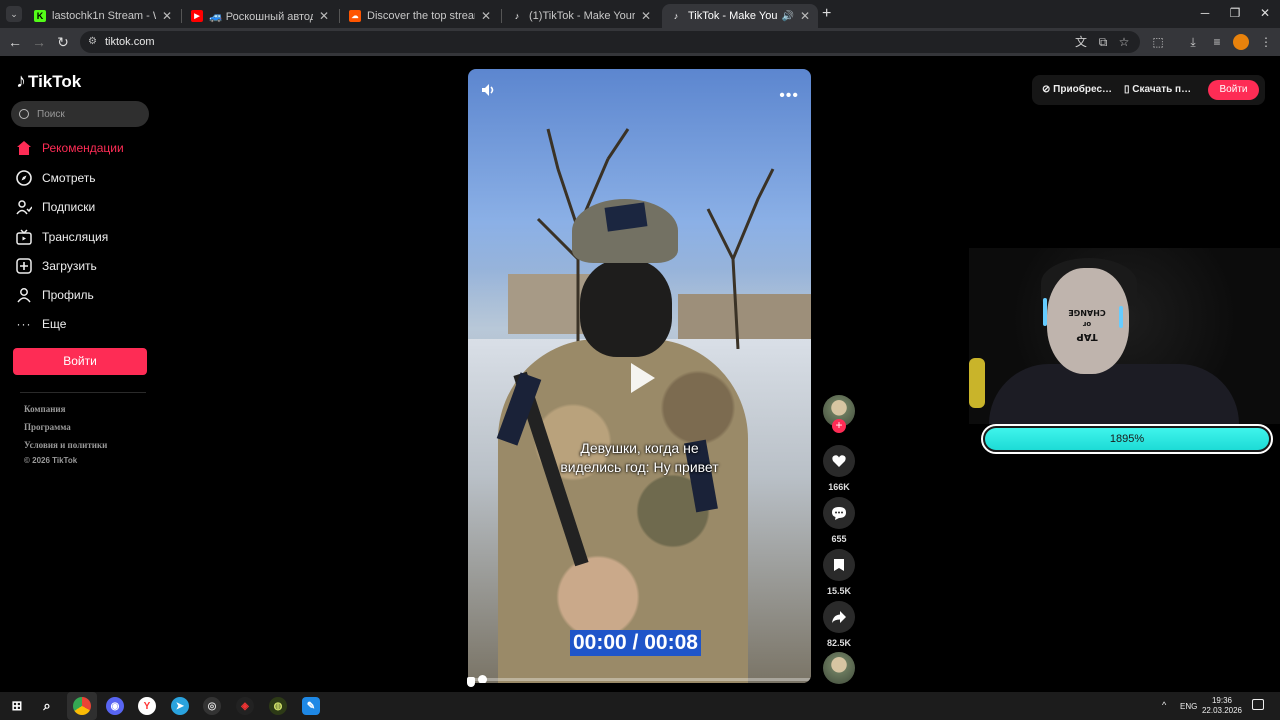 The width and height of the screenshot is (1280, 720). Describe the element at coordinates (39, 42) in the screenshot. I see `forward-icon: →` at that location.